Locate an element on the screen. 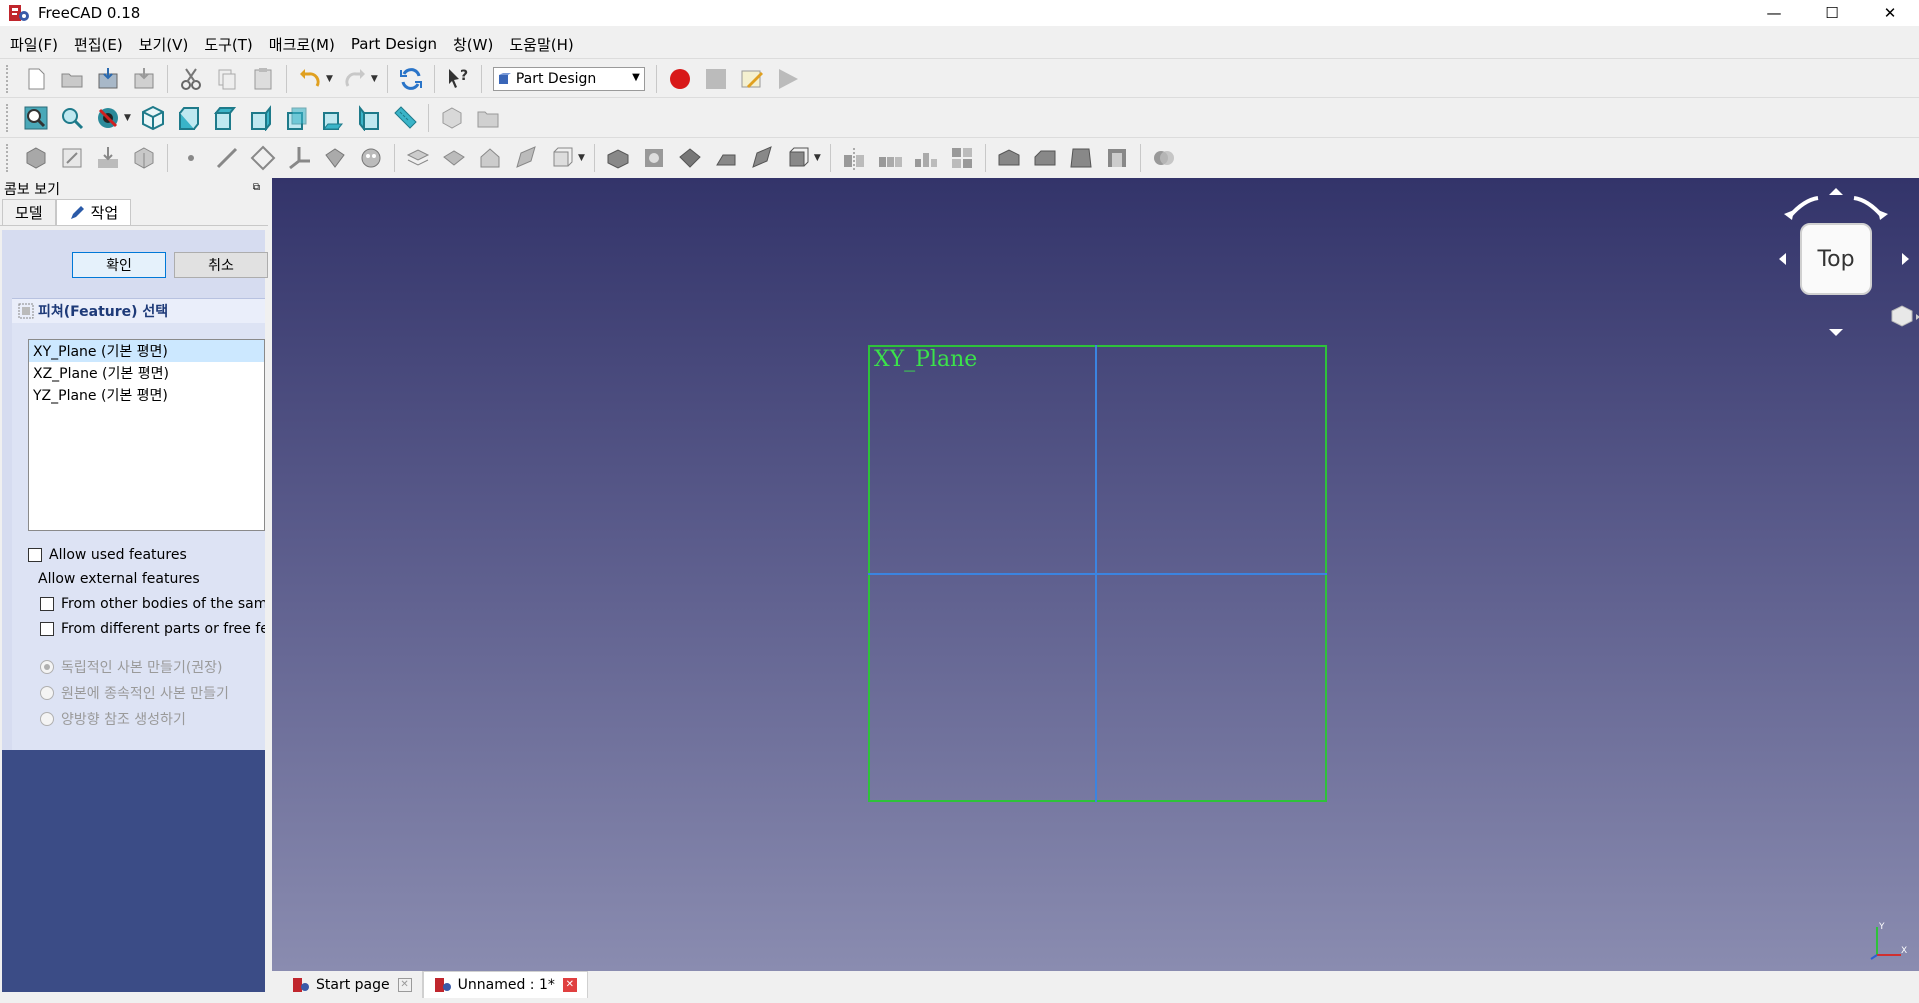 Image resolution: width=1919 pixels, height=1003 pixels. chamfer-icon is located at coordinates (1045, 158).